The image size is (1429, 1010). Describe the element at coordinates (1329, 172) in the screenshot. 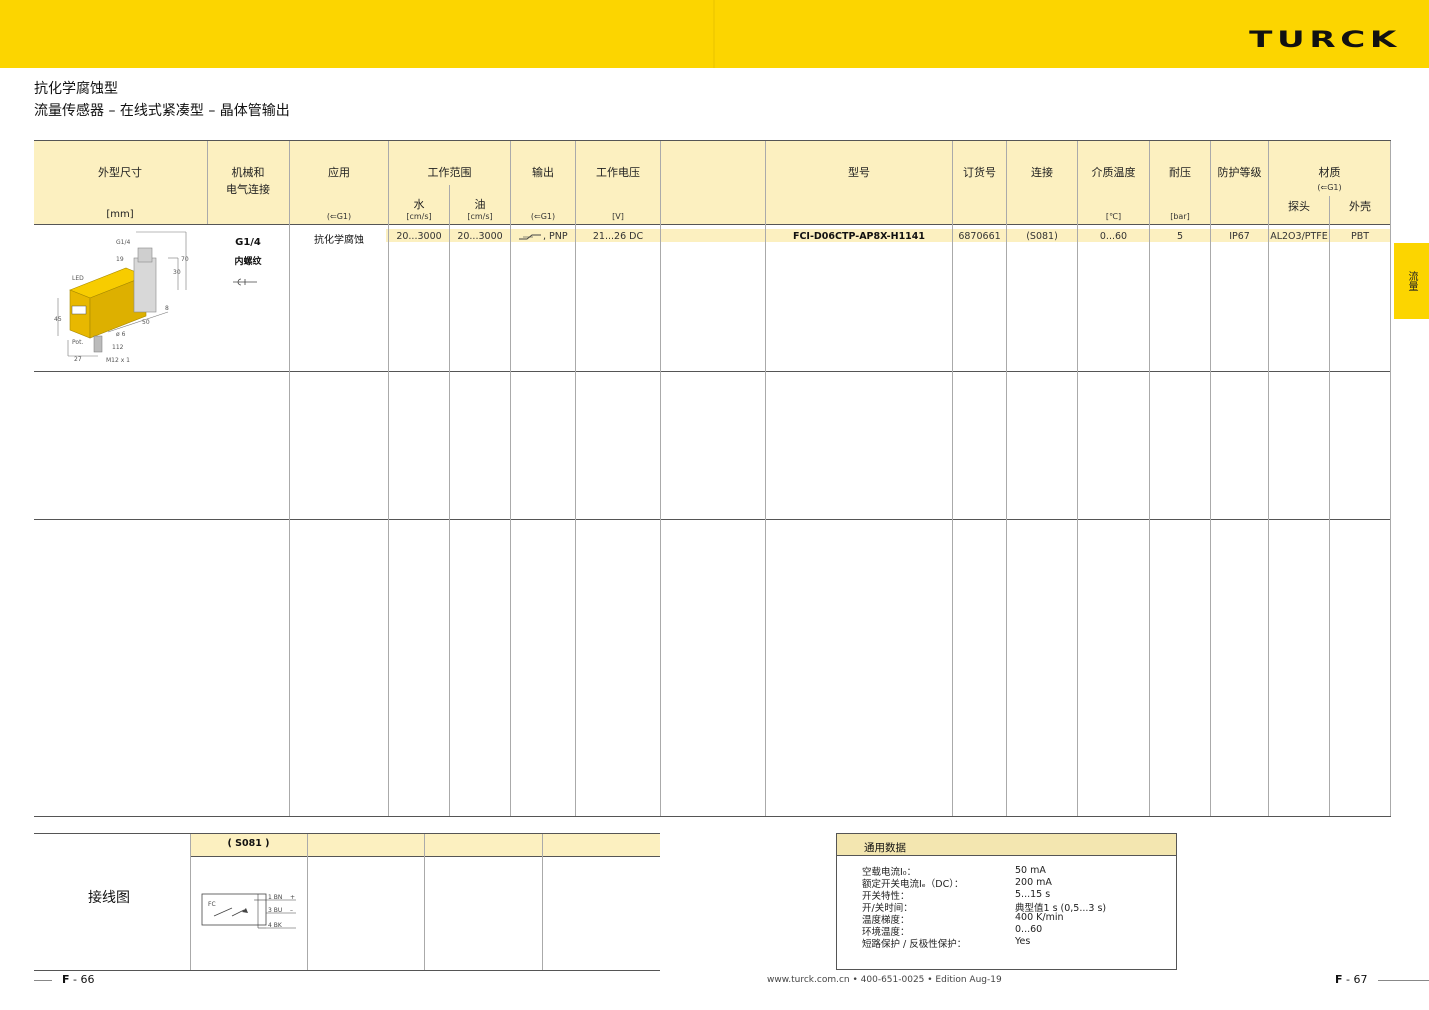

I see `header-material: 材质` at that location.